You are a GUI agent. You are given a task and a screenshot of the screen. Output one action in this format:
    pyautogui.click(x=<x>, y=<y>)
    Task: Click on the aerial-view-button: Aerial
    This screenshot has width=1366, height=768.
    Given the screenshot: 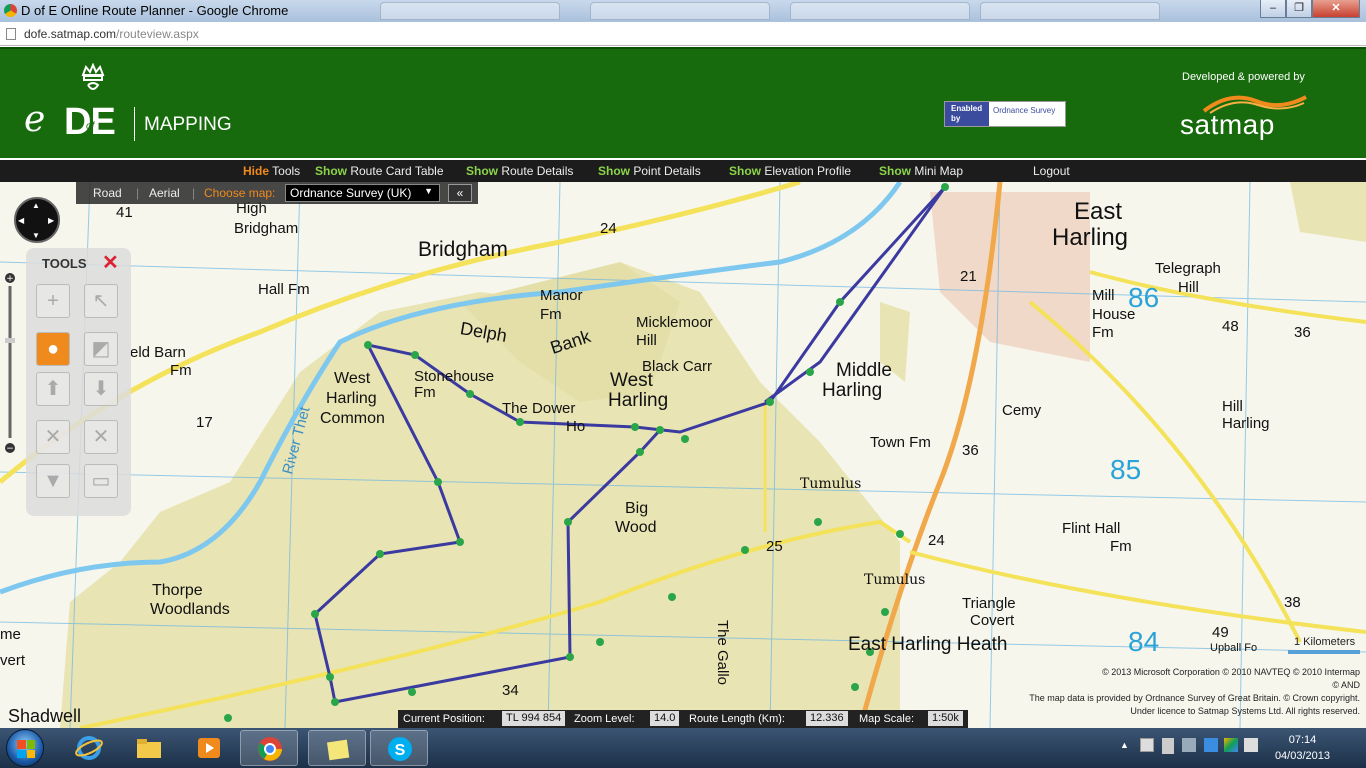 What is the action you would take?
    pyautogui.click(x=164, y=193)
    